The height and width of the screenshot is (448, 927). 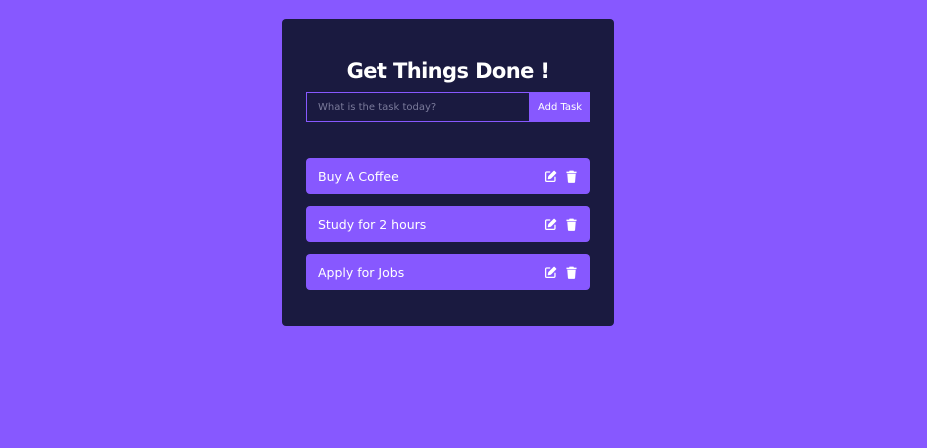 I want to click on todo-item: Study for 2 hours, so click(x=448, y=224).